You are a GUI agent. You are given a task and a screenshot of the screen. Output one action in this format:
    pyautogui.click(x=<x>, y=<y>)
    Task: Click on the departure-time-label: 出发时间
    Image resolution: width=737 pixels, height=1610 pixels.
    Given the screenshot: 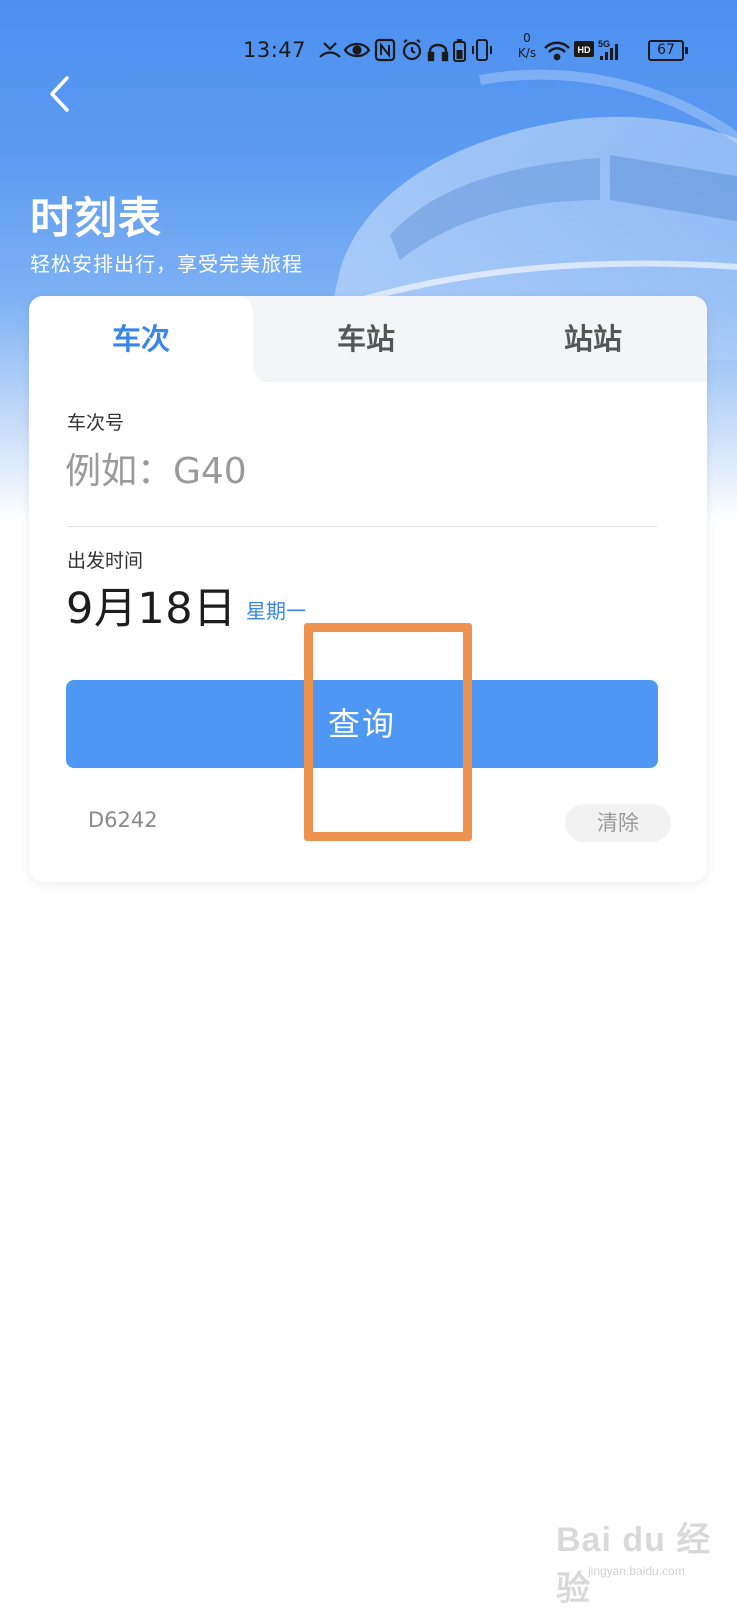 What is the action you would take?
    pyautogui.click(x=105, y=561)
    